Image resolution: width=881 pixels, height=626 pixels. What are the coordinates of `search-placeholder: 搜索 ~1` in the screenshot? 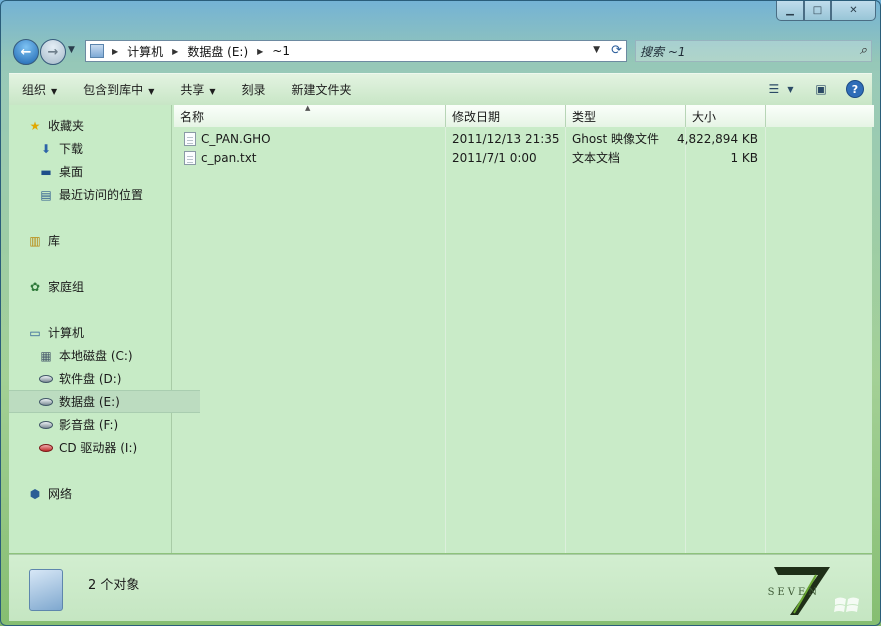 It's located at (663, 51).